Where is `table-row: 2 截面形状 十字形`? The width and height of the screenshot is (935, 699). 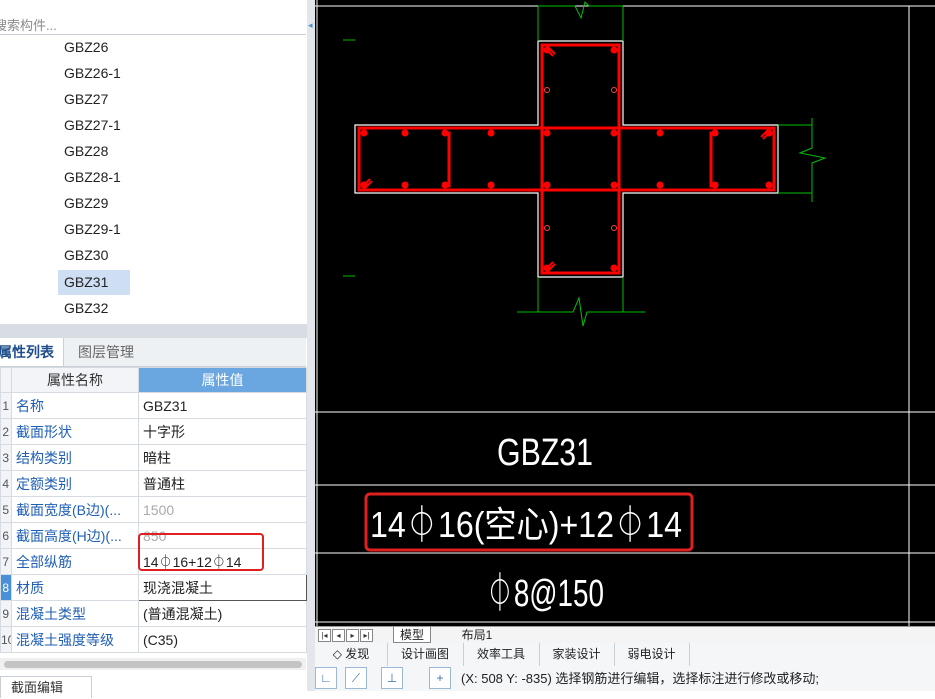 table-row: 2 截面形状 十字形 is located at coordinates (153, 431).